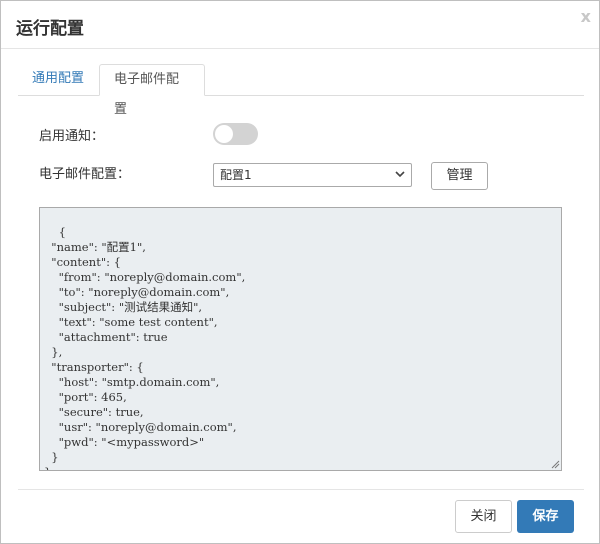 This screenshot has height=544, width=600. Describe the element at coordinates (236, 175) in the screenshot. I see `email-config-selected-value: 配置1` at that location.